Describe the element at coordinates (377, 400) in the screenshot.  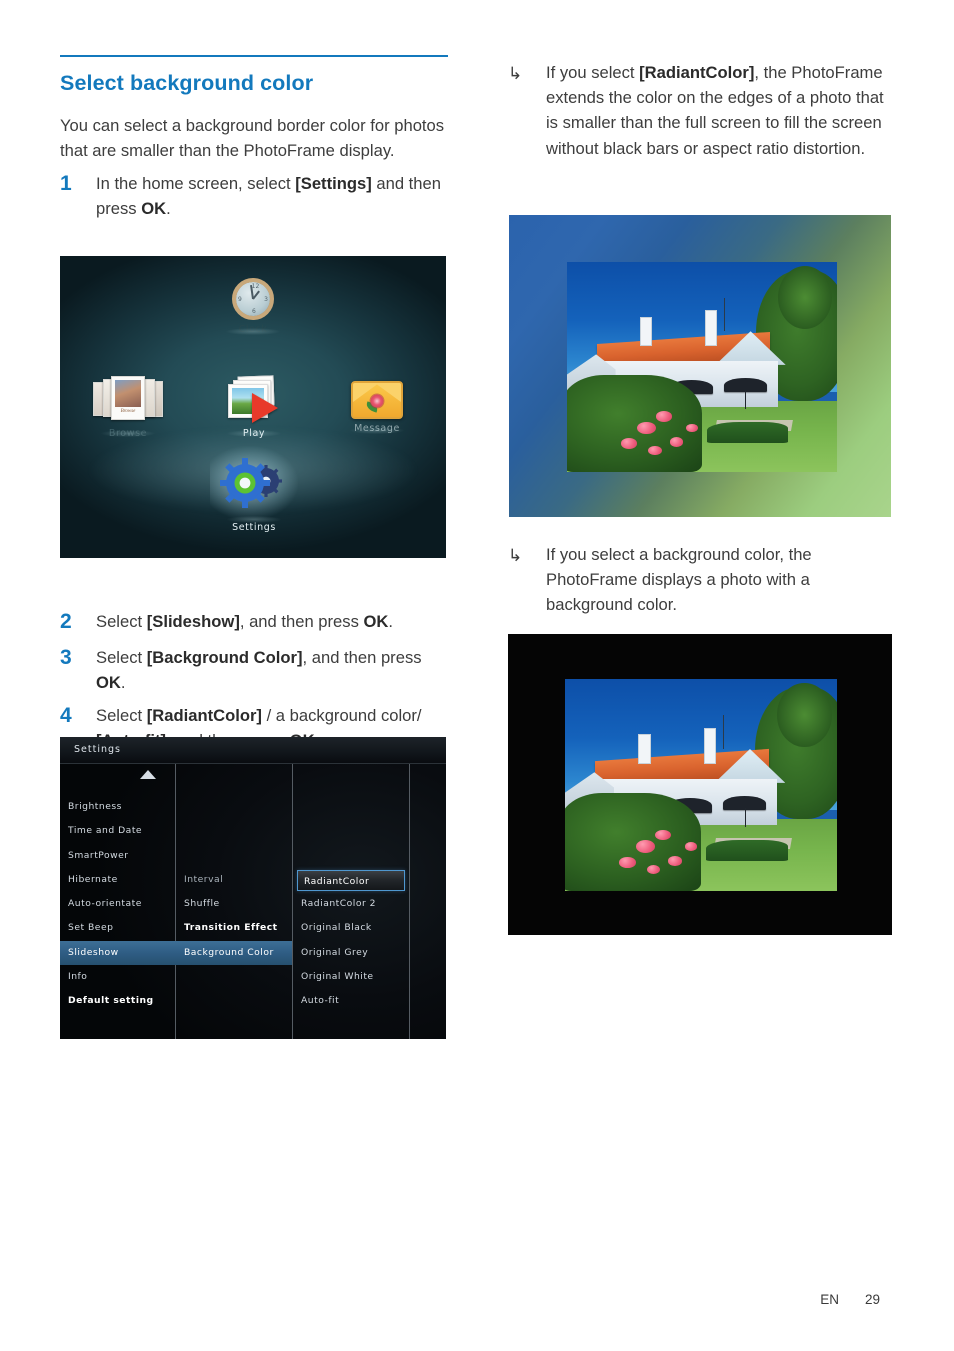
I see `message-icon` at that location.